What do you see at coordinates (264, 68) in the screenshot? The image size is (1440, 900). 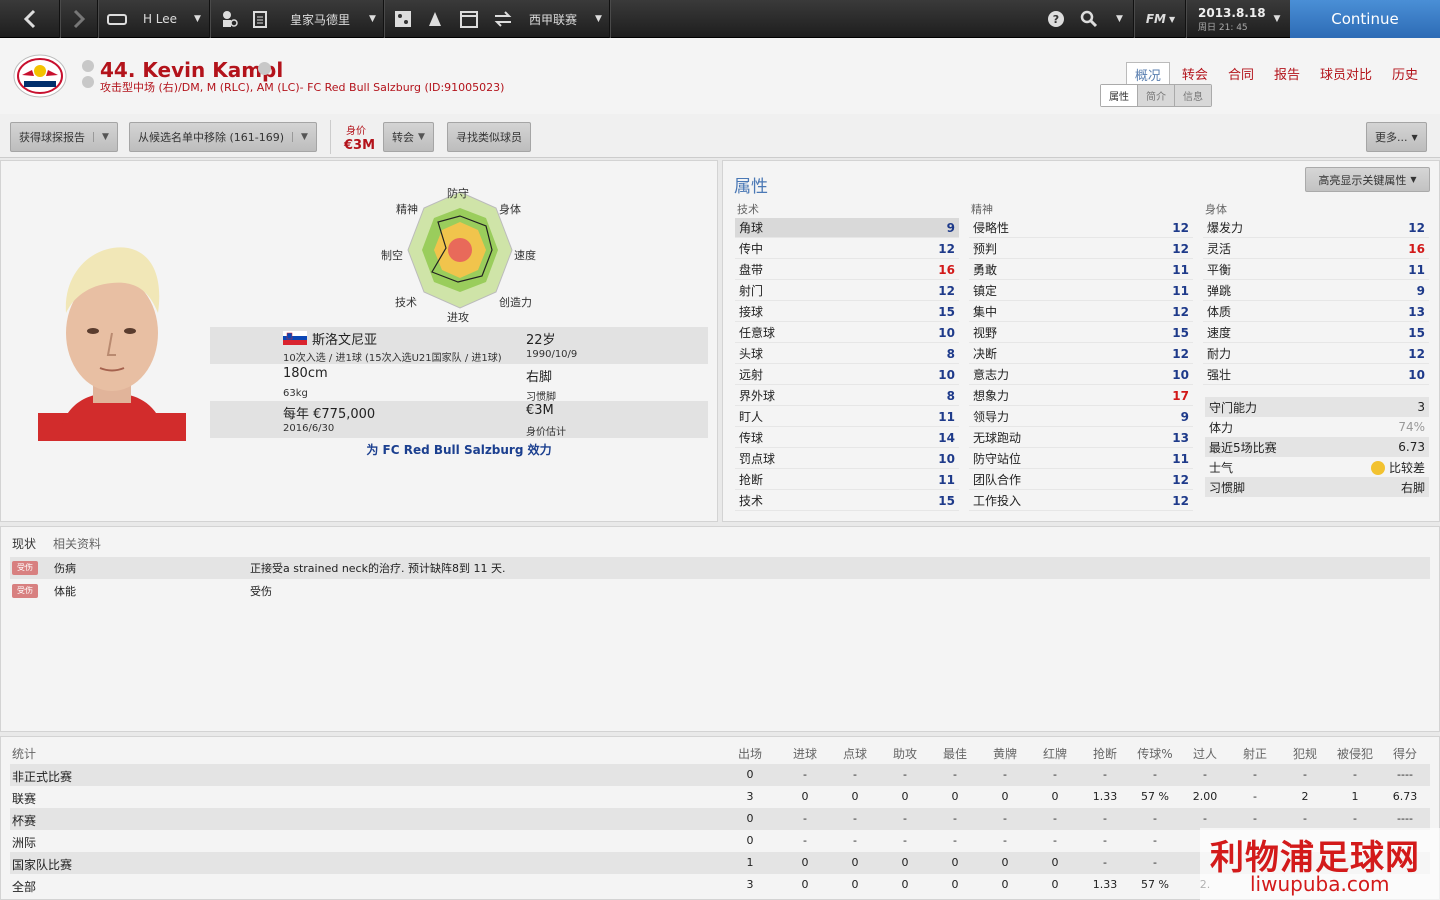 I see `player-options-icon` at bounding box center [264, 68].